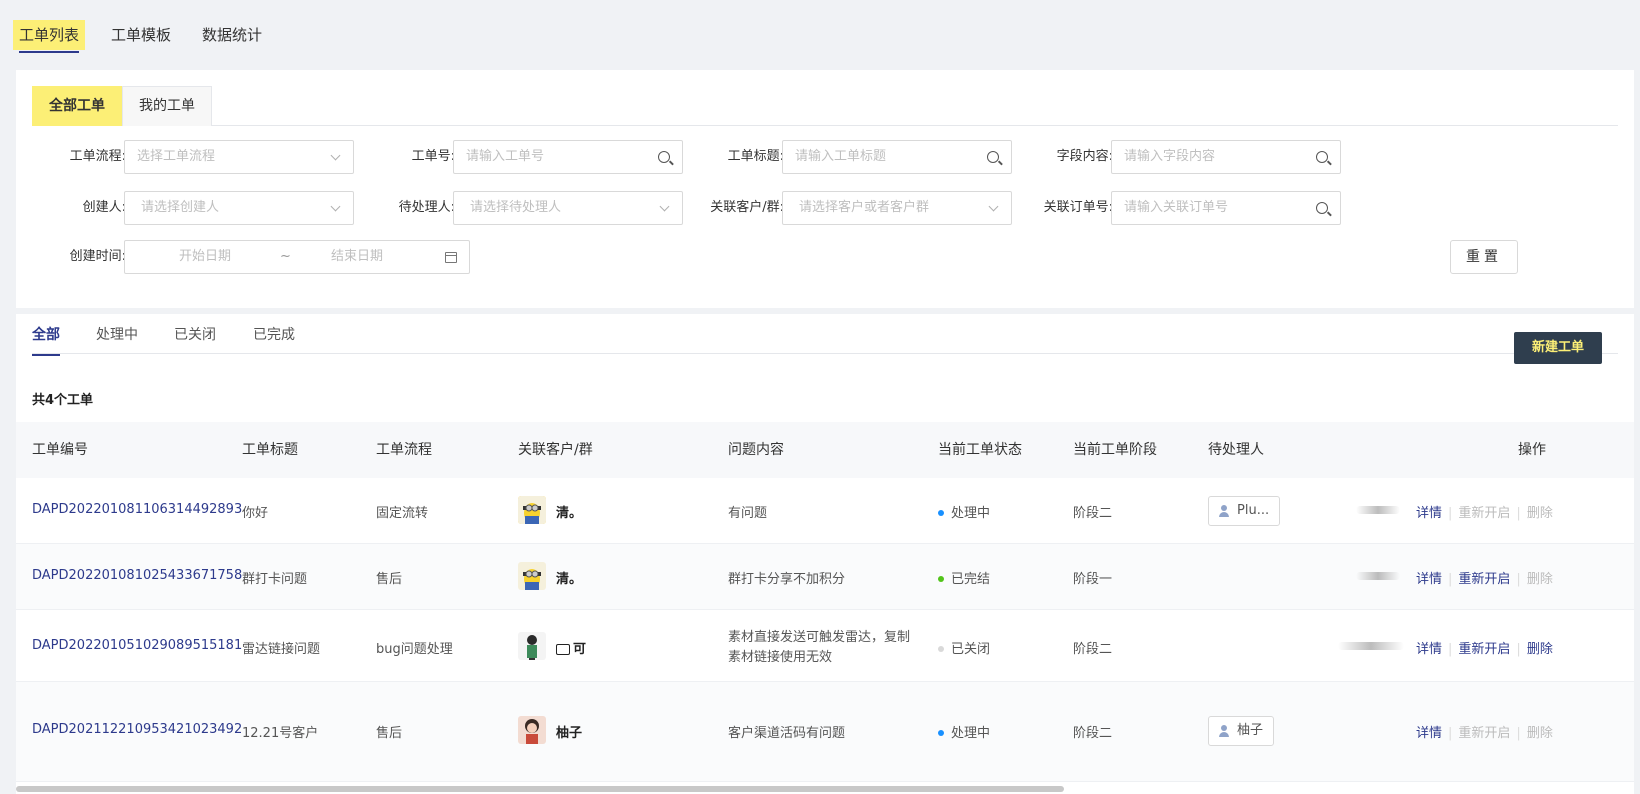  Describe the element at coordinates (46, 340) in the screenshot. I see `tab-status-all: 全部` at that location.